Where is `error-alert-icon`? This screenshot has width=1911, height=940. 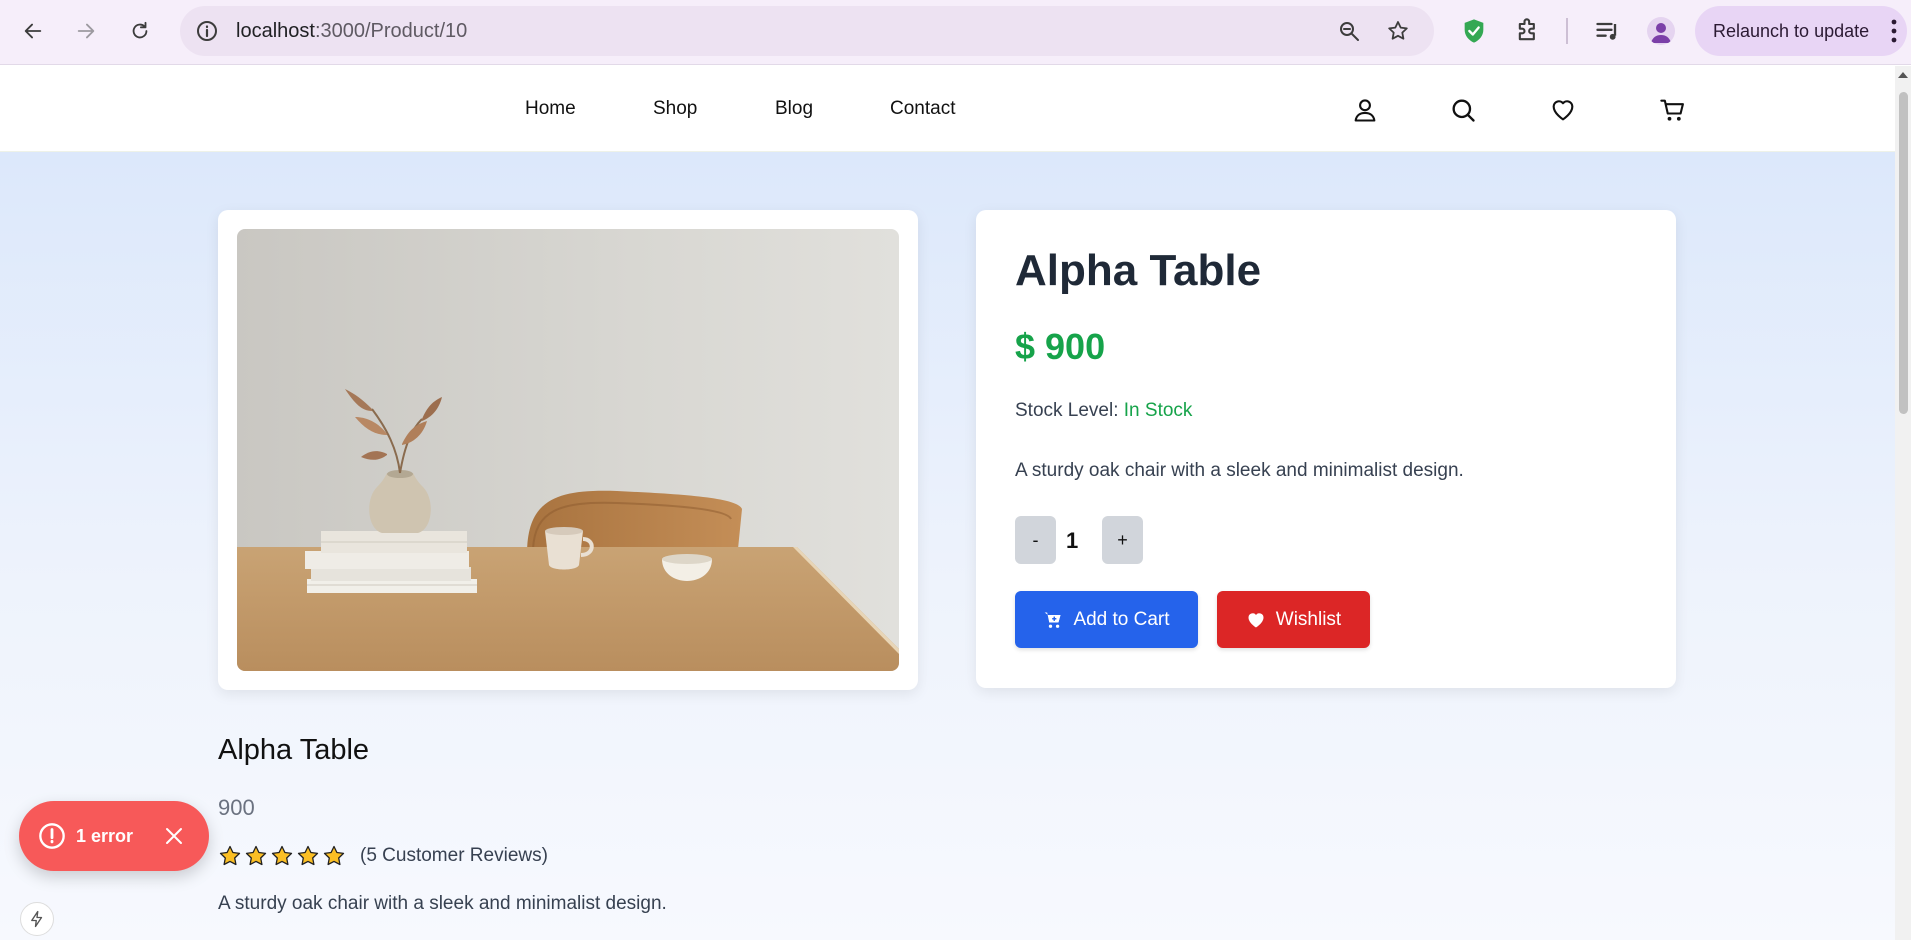
error-alert-icon is located at coordinates (52, 836).